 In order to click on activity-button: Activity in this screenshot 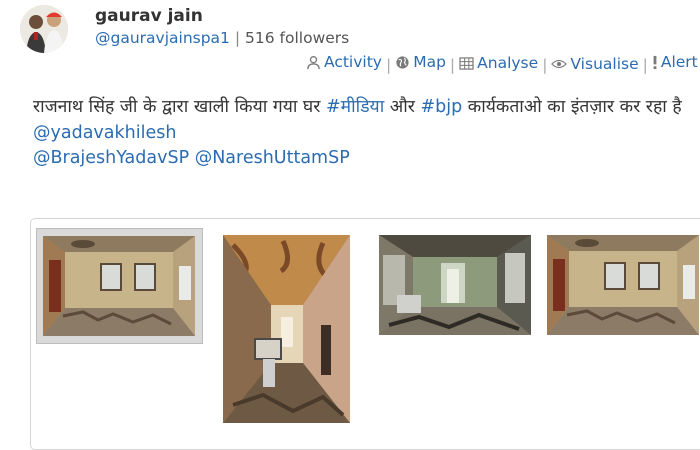, I will do `click(344, 62)`.